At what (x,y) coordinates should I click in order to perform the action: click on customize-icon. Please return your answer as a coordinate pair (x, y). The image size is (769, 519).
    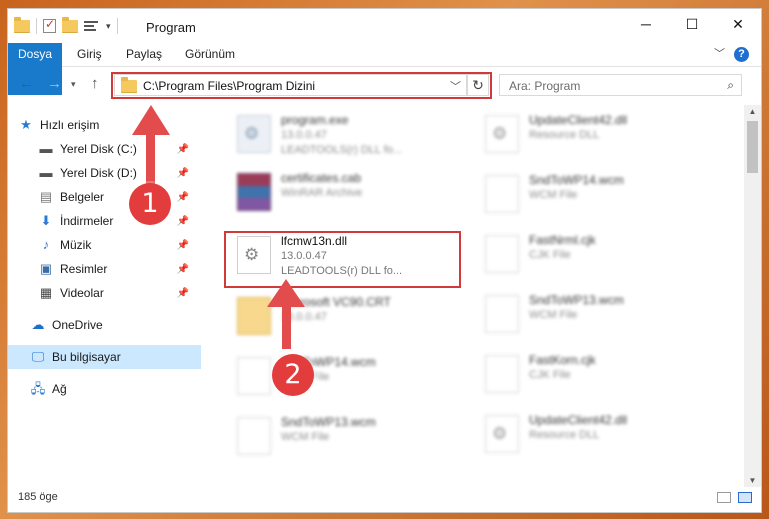
    Looking at the image, I should click on (92, 26).